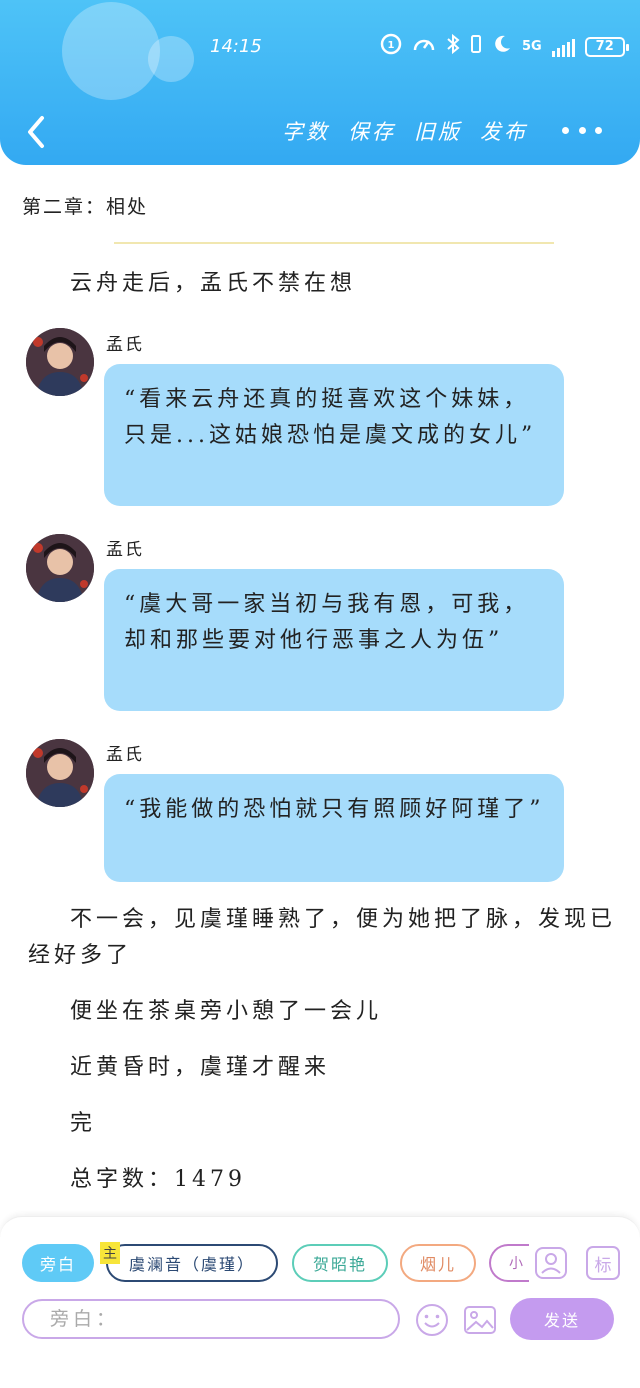 The height and width of the screenshot is (1388, 640). Describe the element at coordinates (211, 1319) in the screenshot. I see `message-input` at that location.